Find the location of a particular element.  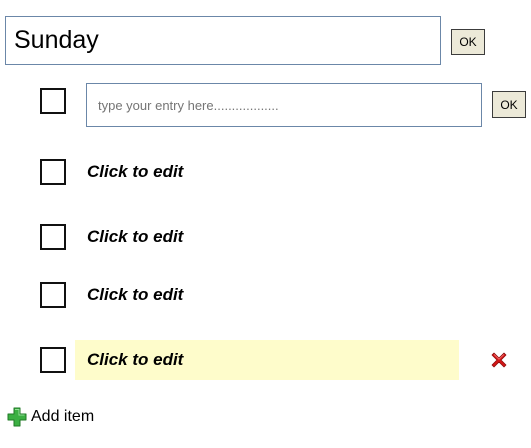

add-item-button: Add item is located at coordinates (50, 417).